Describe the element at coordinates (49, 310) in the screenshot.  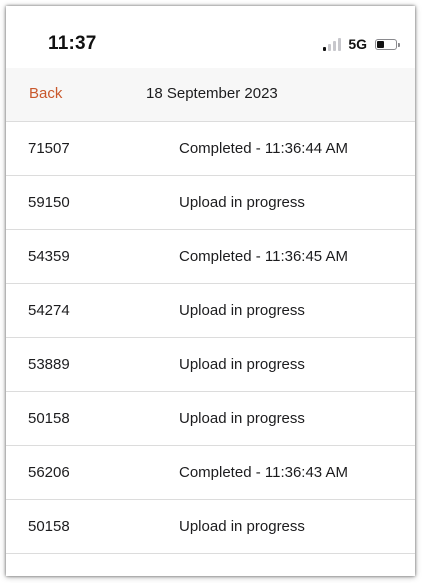
I see `upload-id: 54274` at that location.